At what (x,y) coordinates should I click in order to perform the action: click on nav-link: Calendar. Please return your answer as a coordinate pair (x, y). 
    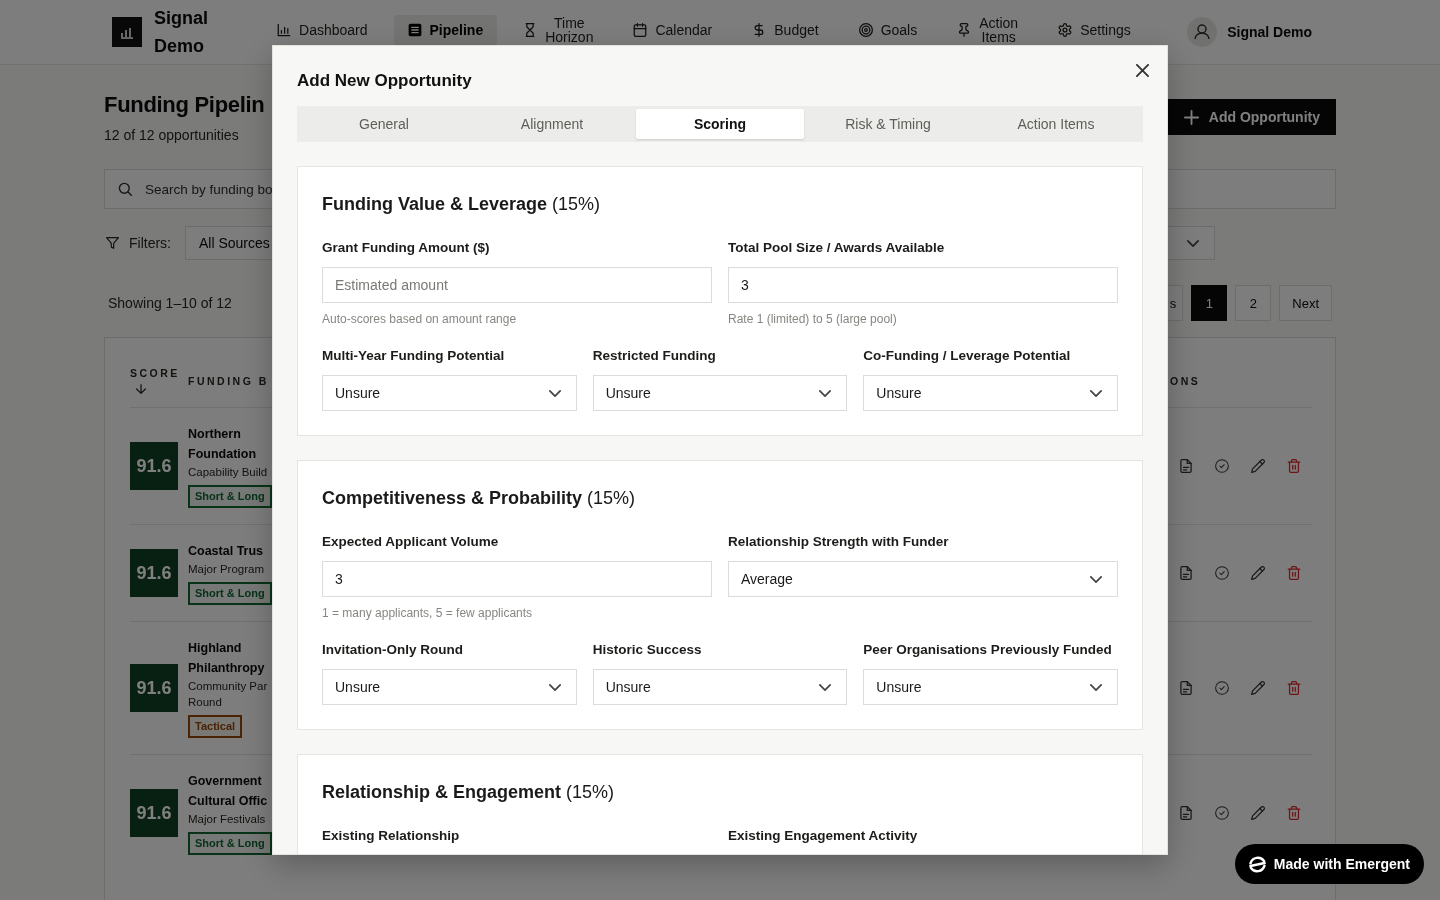
    Looking at the image, I should click on (673, 29).